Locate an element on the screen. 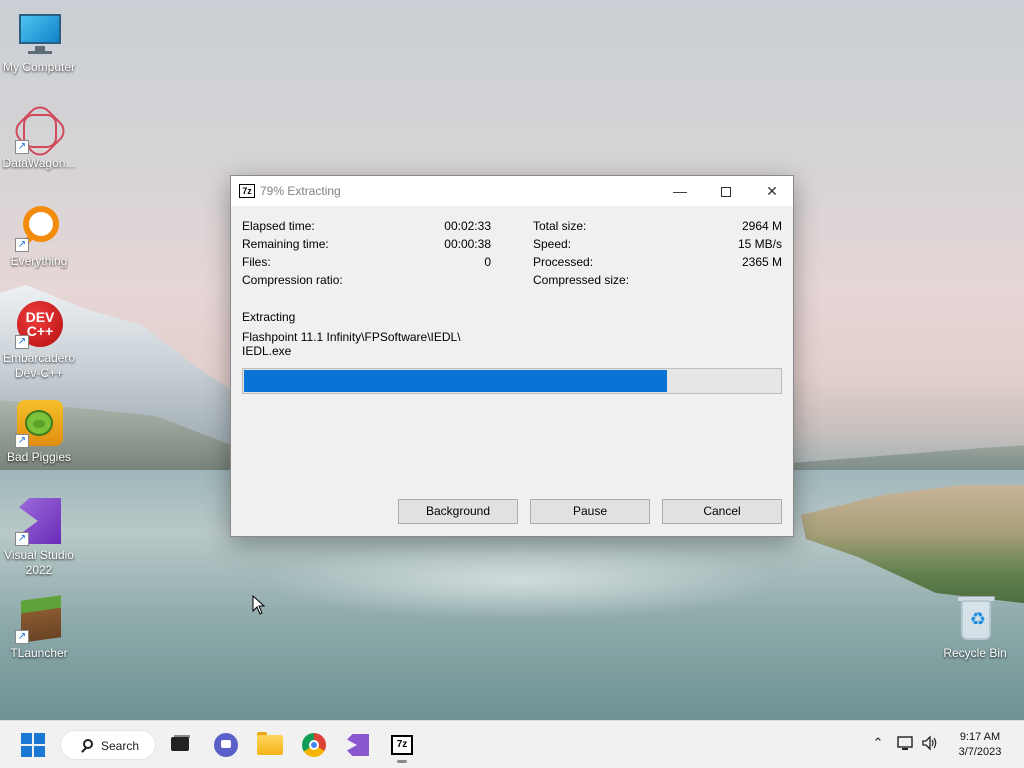  dialog-title: 79% Extracting is located at coordinates (300, 191).